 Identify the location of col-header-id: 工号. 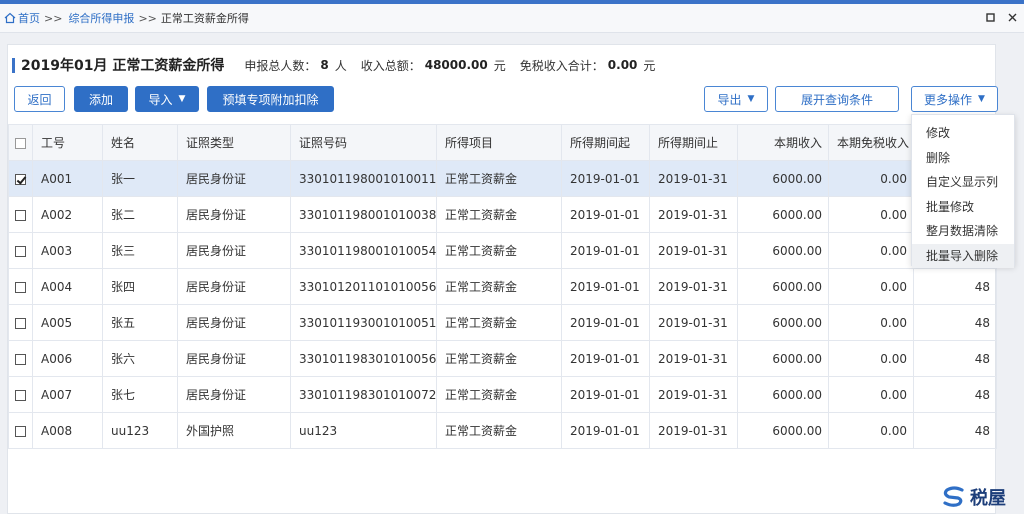
(67, 142).